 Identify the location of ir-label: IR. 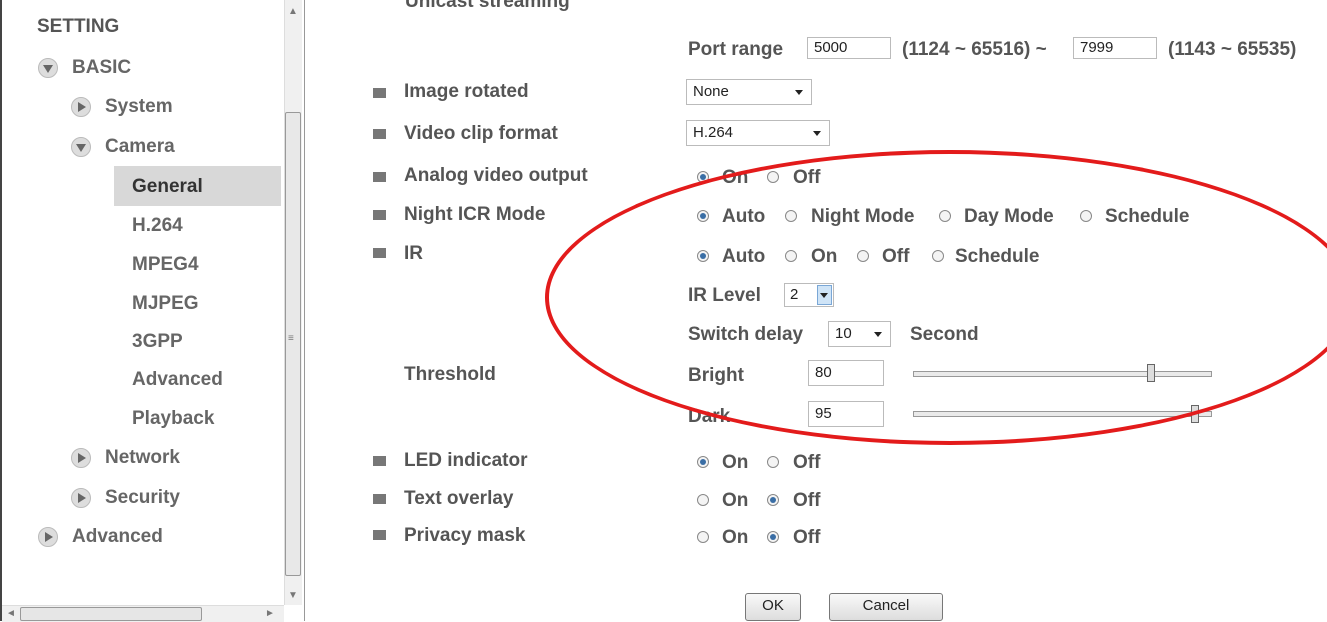
(413, 253).